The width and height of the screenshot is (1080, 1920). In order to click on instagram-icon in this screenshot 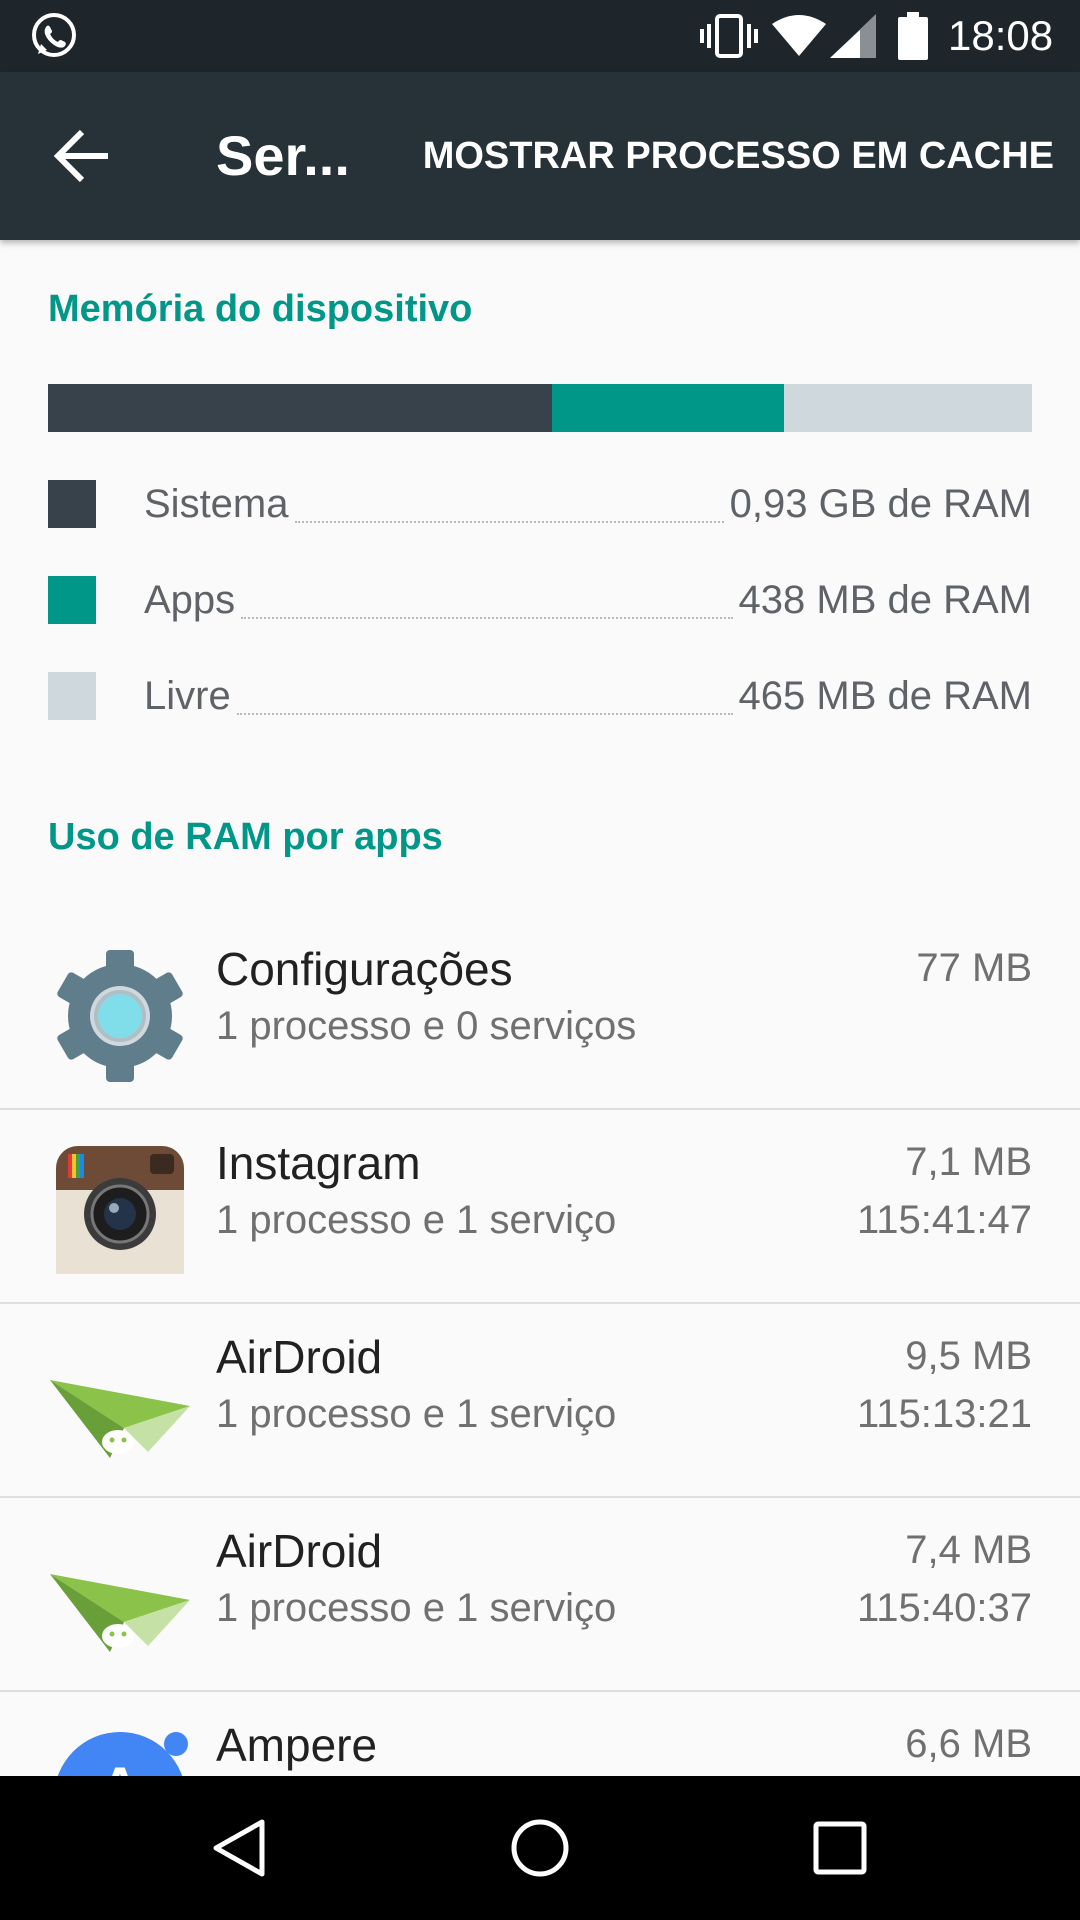, I will do `click(120, 1210)`.